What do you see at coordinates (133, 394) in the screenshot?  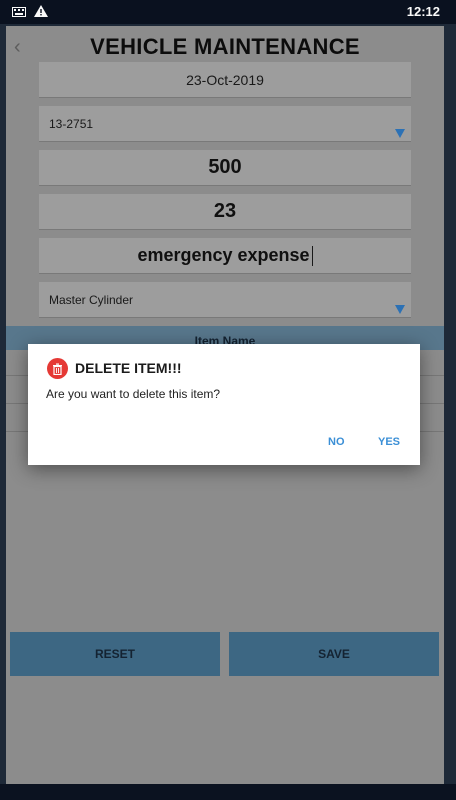 I see `dialog-message: Are you want to delete this item?` at bounding box center [133, 394].